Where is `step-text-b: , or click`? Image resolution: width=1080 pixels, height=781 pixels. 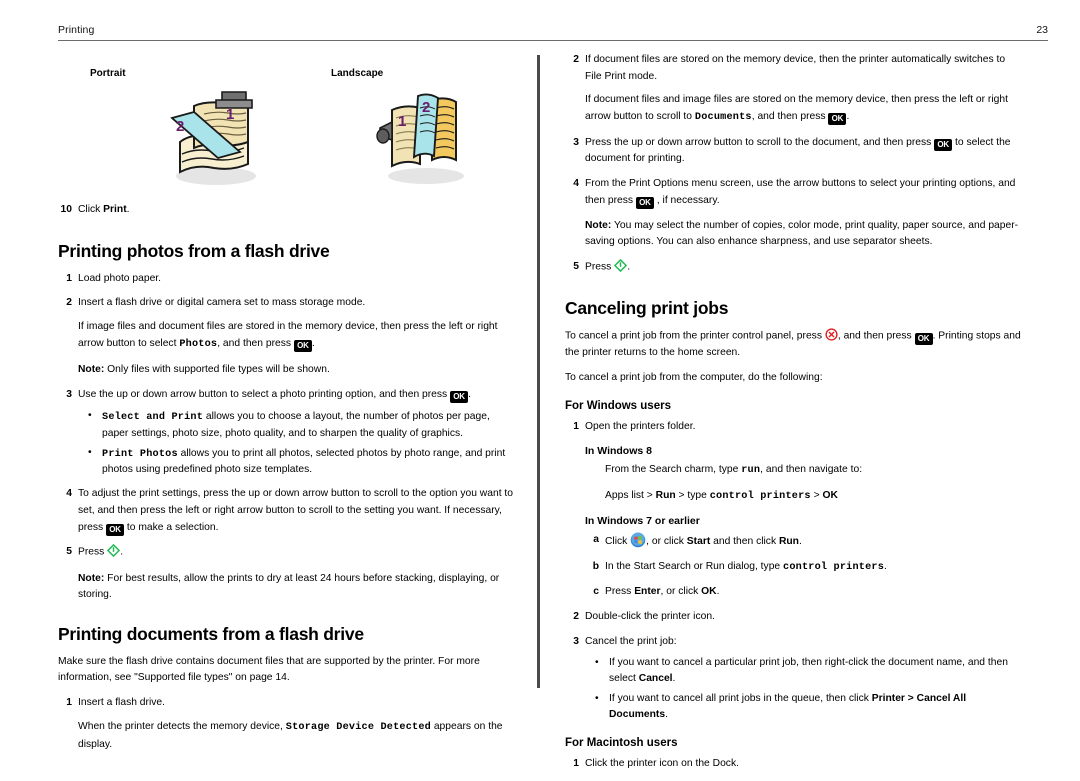
step-text-b: , or click is located at coordinates (666, 541).